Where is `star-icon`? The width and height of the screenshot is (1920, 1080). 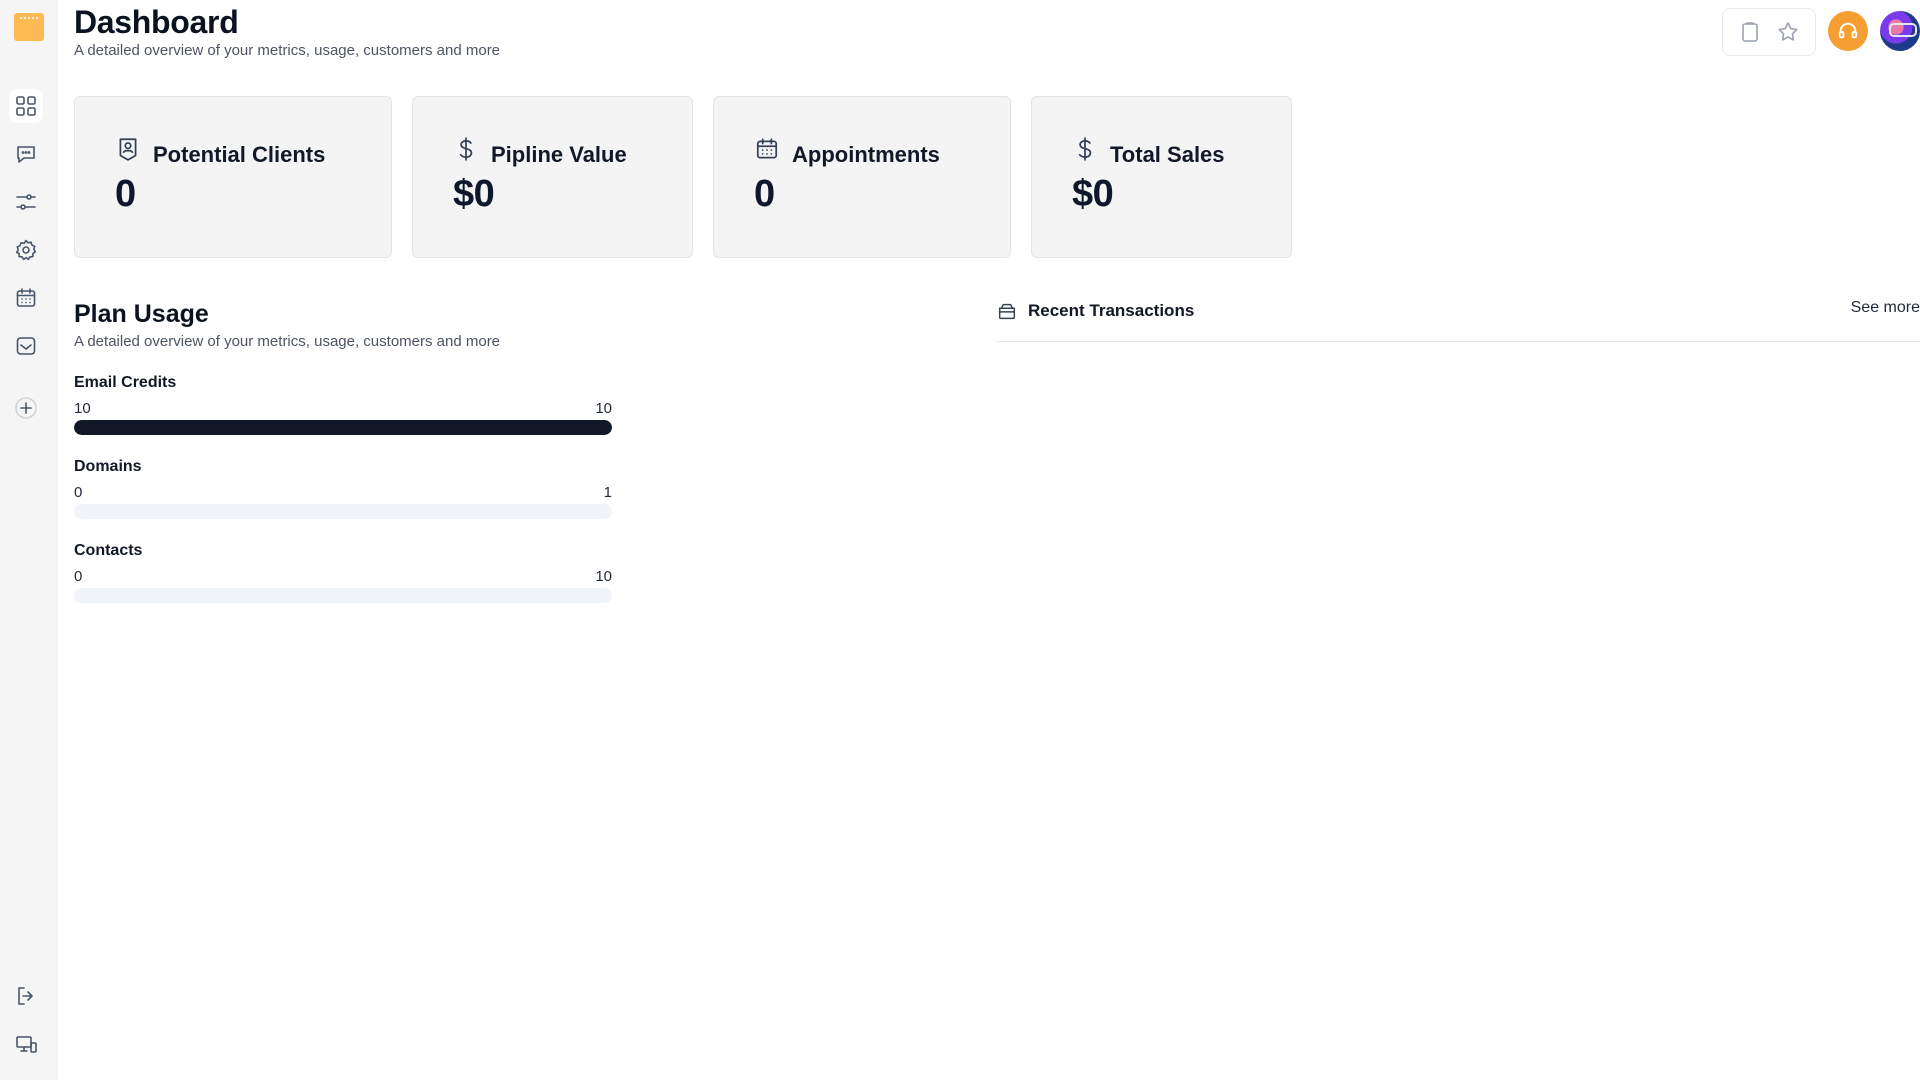 star-icon is located at coordinates (1788, 32).